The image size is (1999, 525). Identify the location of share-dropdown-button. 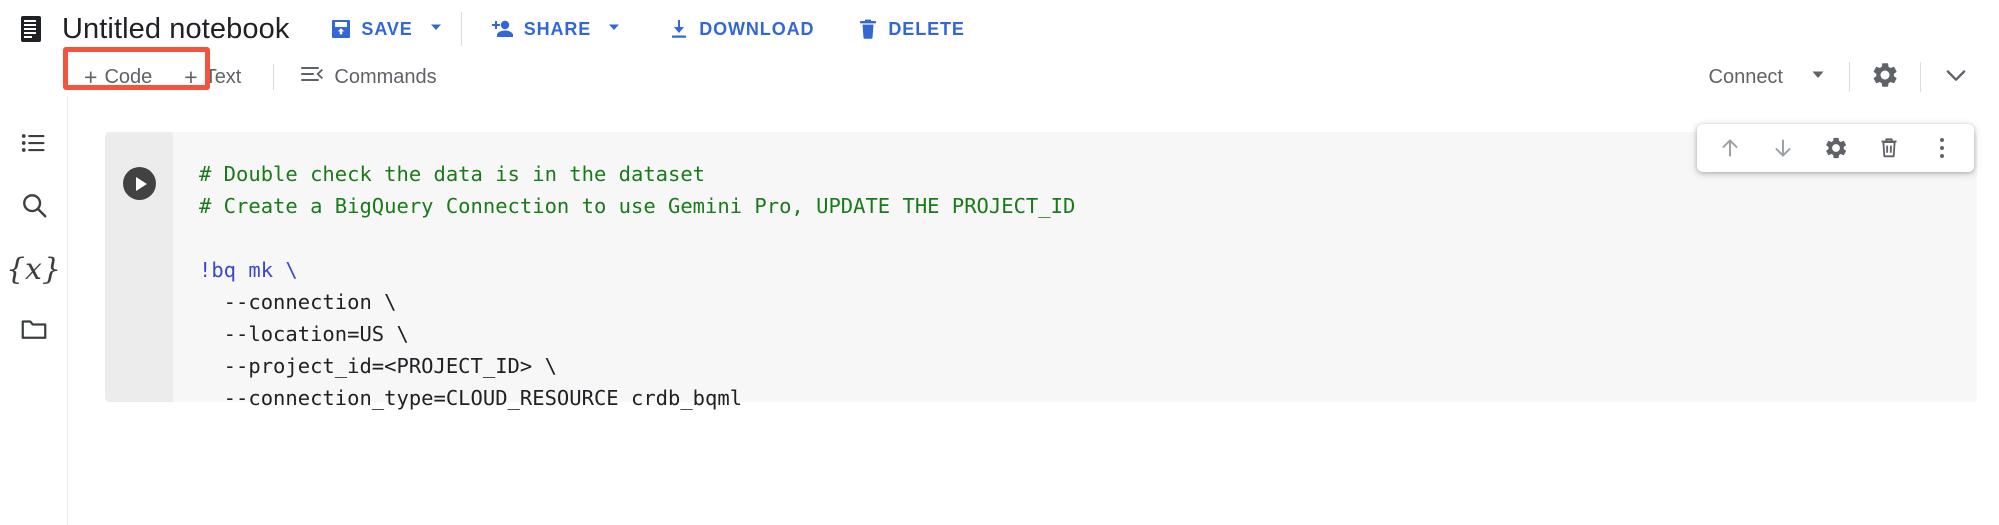
(614, 29).